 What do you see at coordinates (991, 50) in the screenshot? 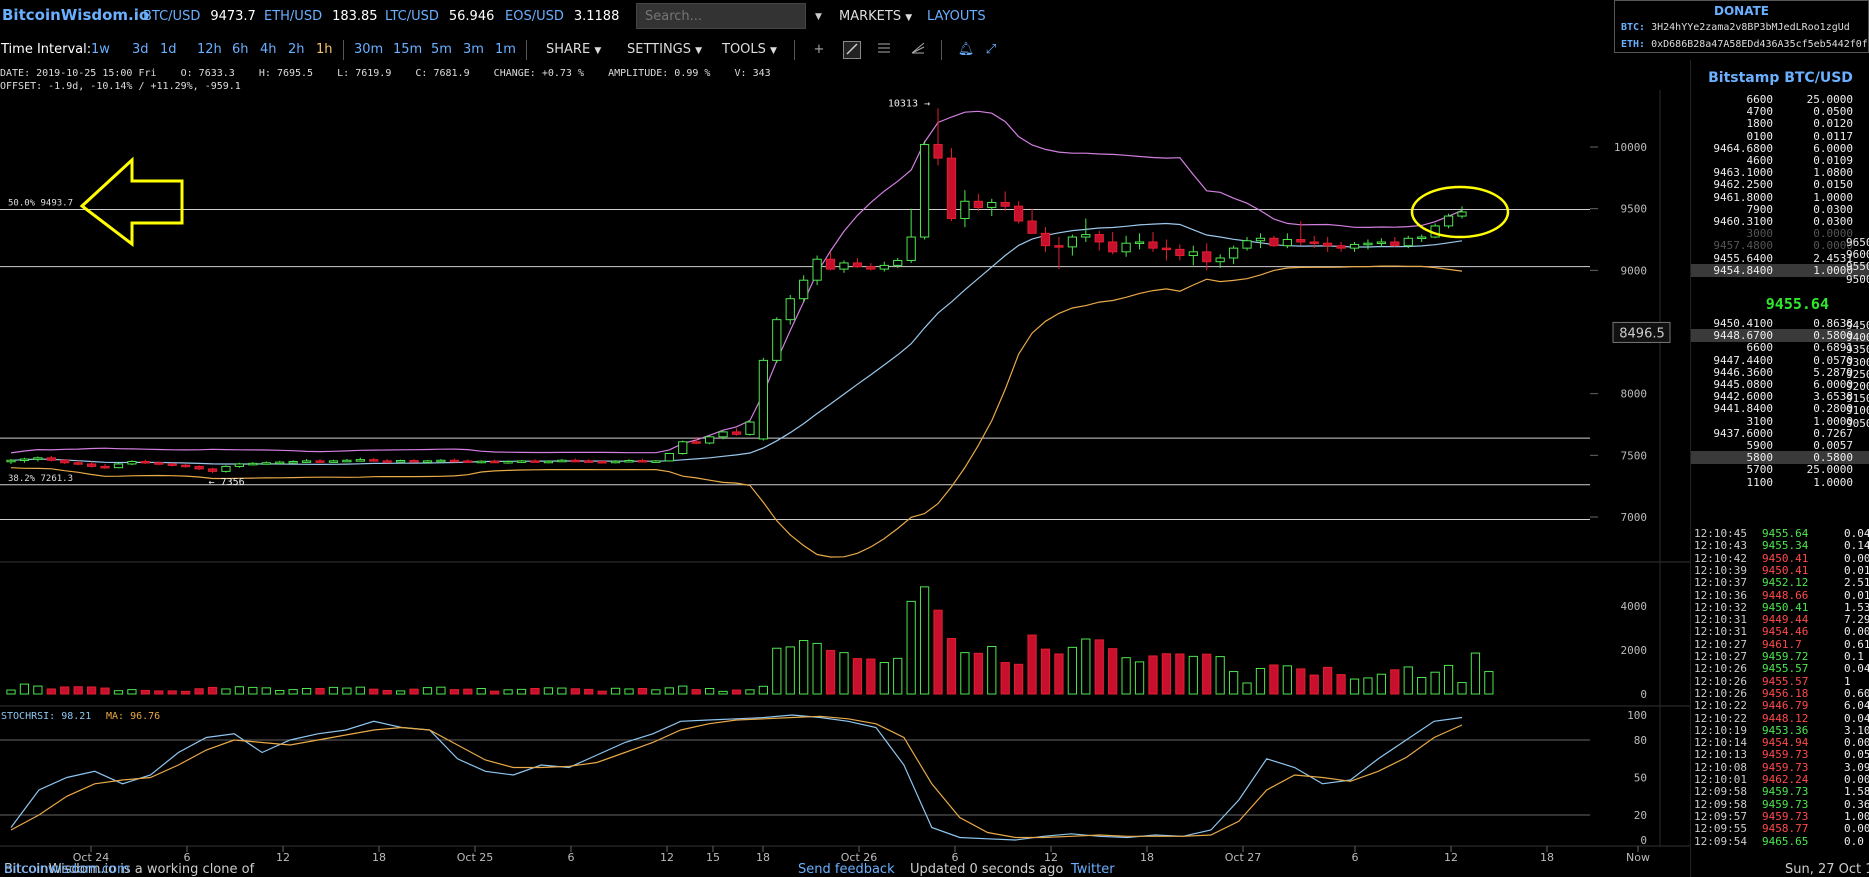
I see `fullscreen-icon: ⤢` at bounding box center [991, 50].